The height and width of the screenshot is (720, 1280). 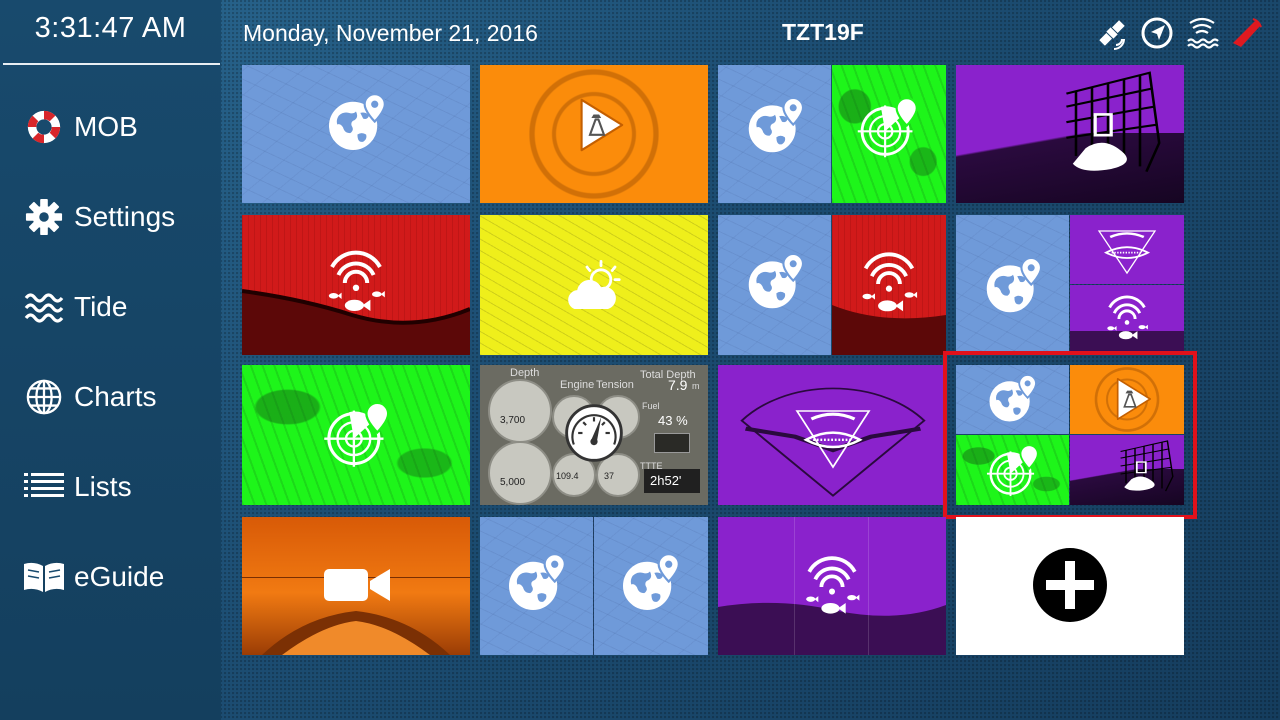 I want to click on weather-icon, so click(x=594, y=288).